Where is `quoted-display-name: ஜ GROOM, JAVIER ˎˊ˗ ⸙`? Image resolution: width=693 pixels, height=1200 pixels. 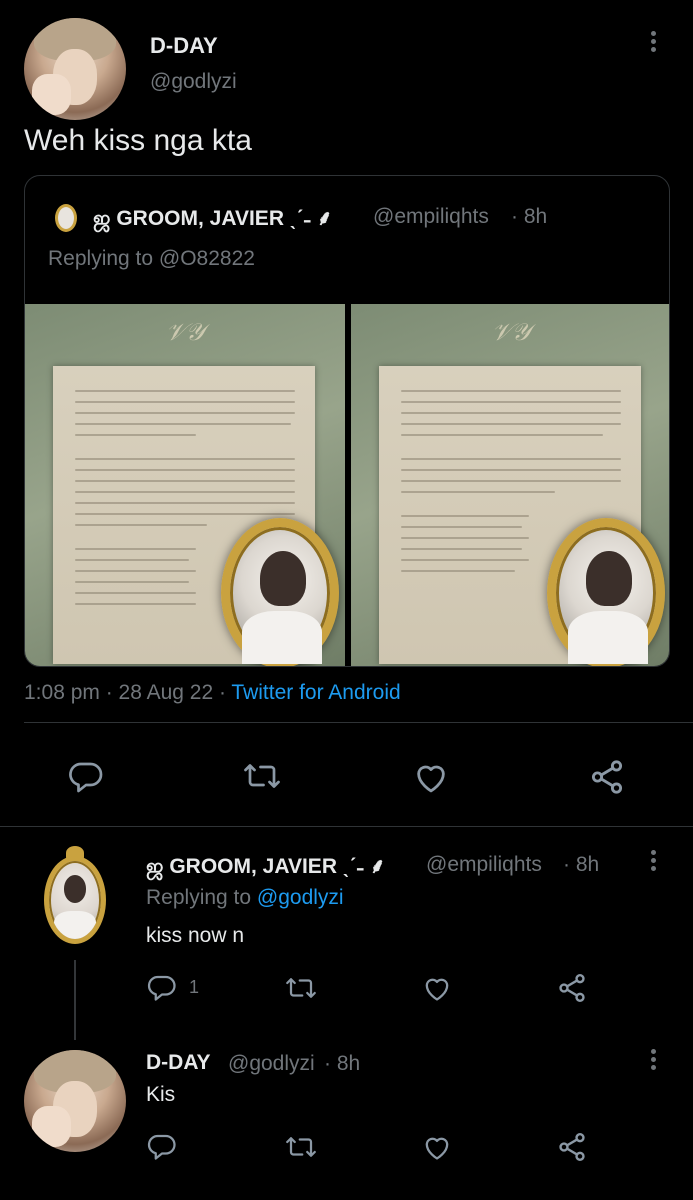 quoted-display-name: ஜ GROOM, JAVIER ˎˊ˗ ⸙ is located at coordinates (213, 218).